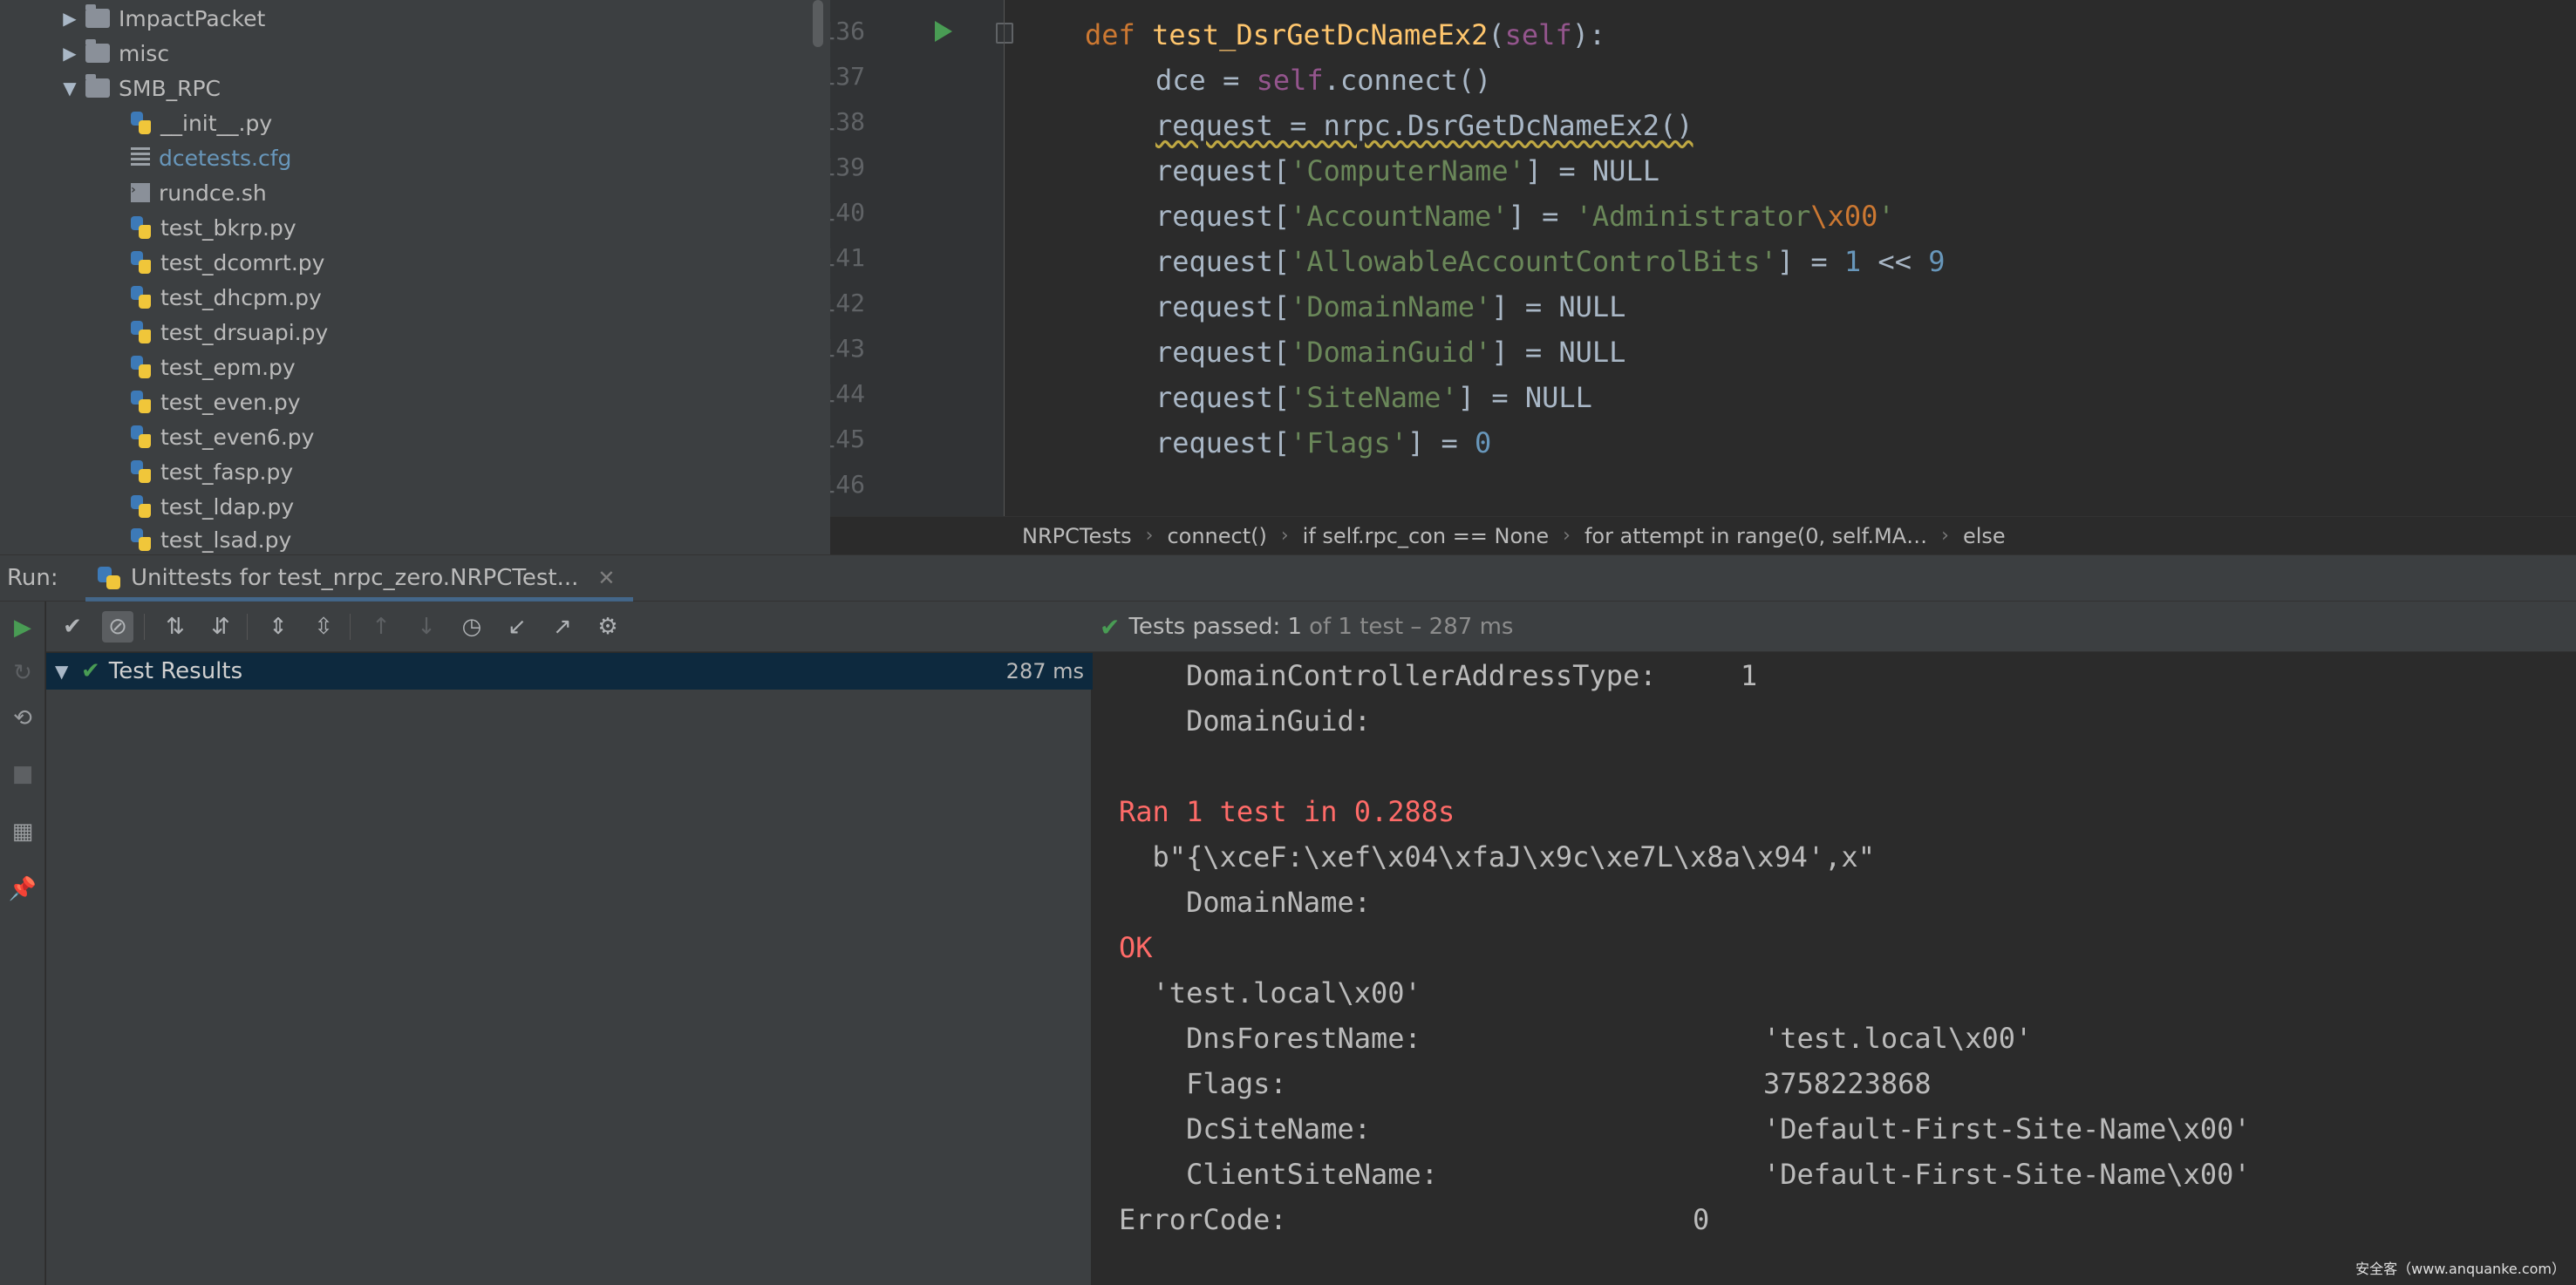 This screenshot has width=2576, height=1285. What do you see at coordinates (1223, 352) in the screenshot?
I see `code-token: request[` at bounding box center [1223, 352].